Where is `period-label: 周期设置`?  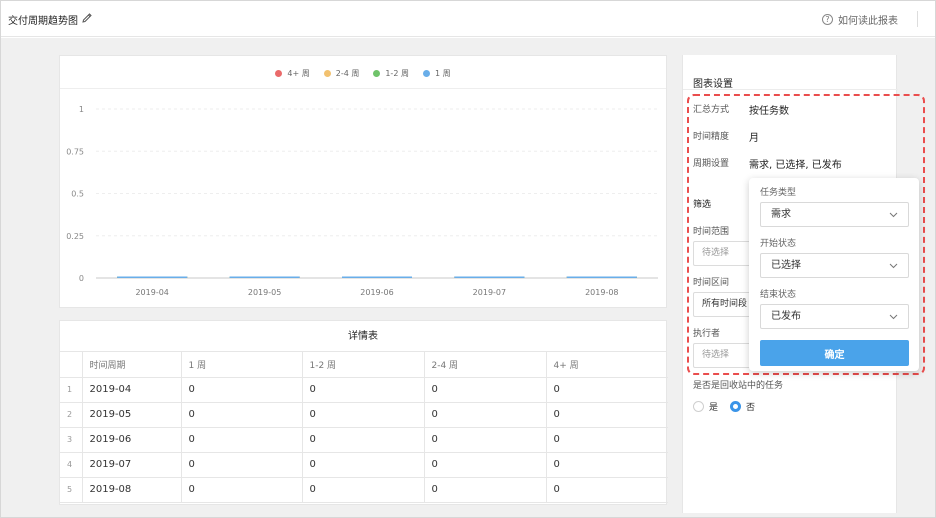
period-label: 周期设置 is located at coordinates (711, 164).